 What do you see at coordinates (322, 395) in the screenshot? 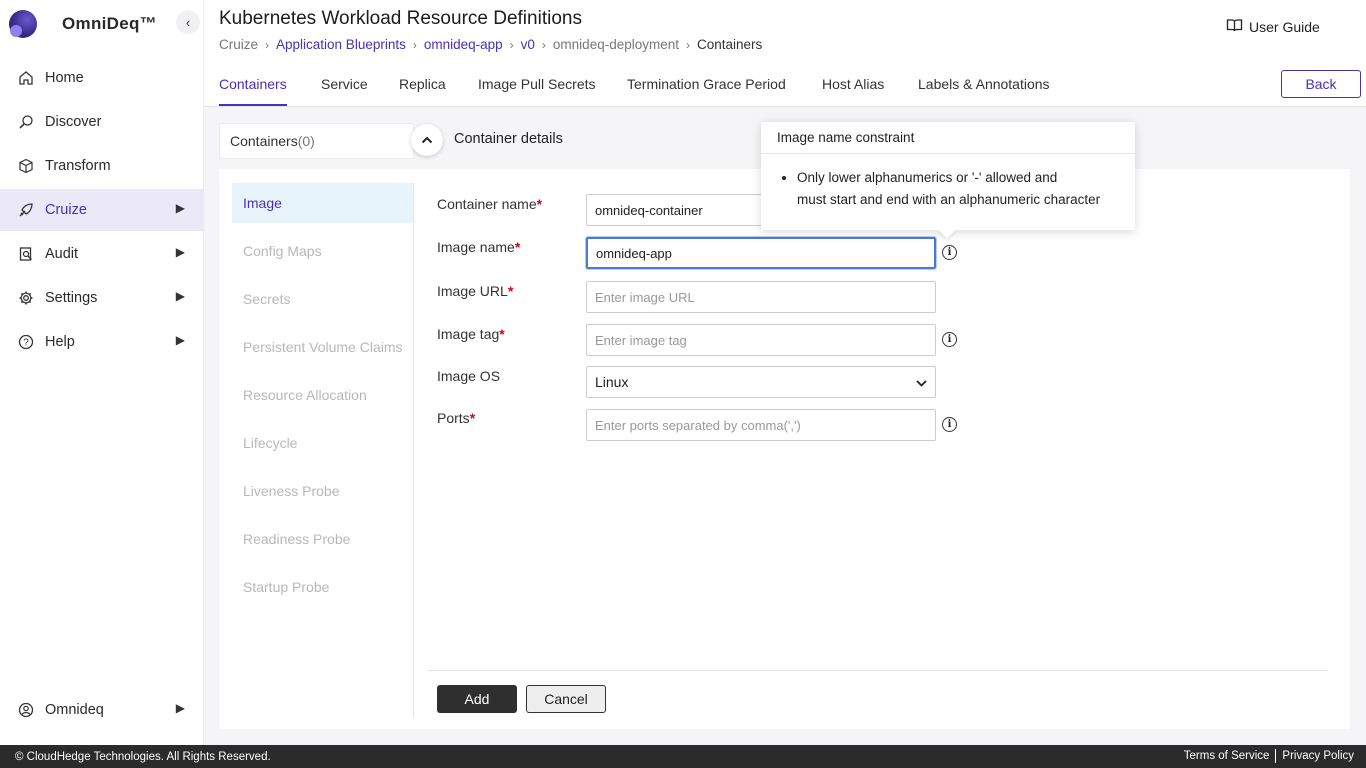
I see `subnav-item-resource-allocation: Resource Allocation` at bounding box center [322, 395].